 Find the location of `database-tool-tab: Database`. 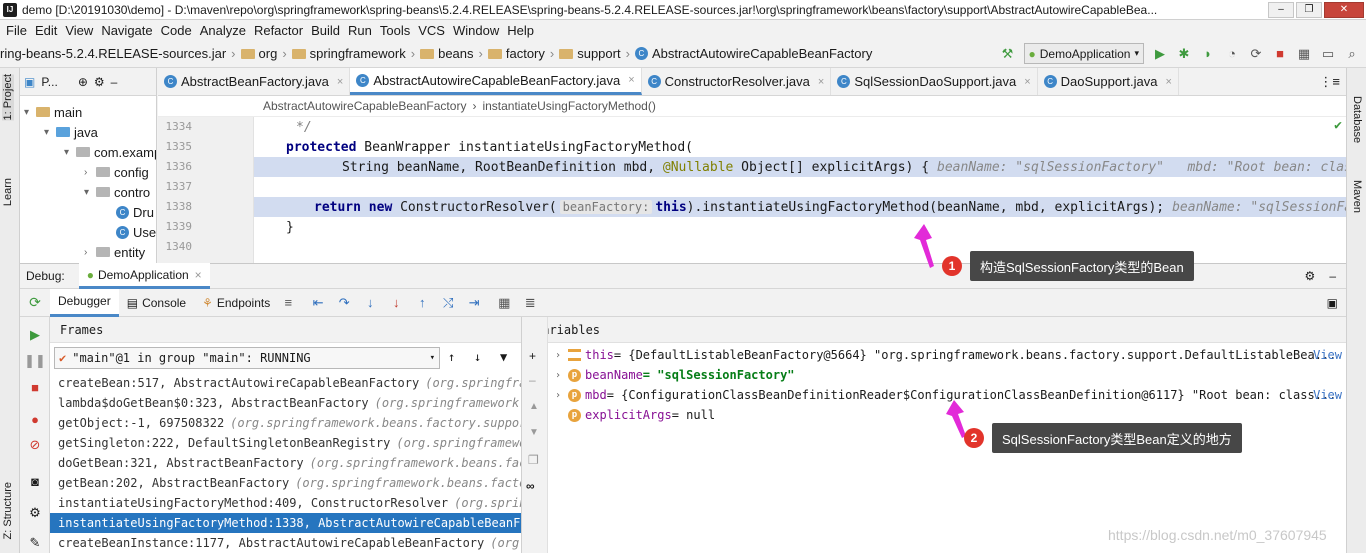

database-tool-tab: Database is located at coordinates (1357, 119).